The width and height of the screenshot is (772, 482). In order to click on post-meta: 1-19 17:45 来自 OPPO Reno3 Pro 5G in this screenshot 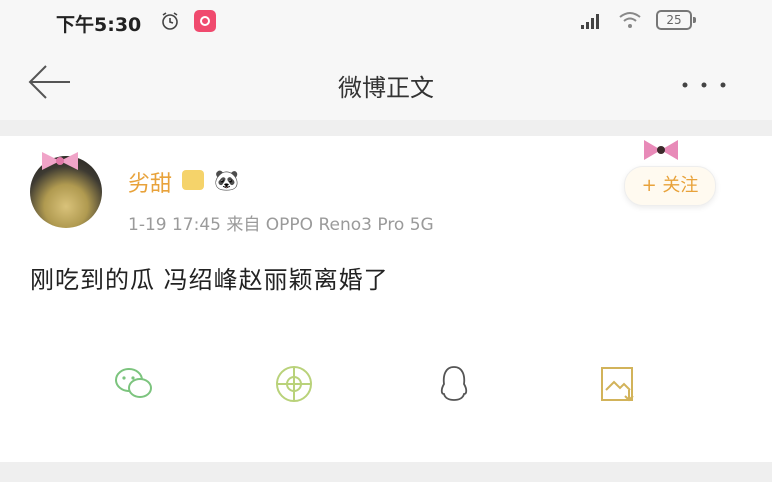, I will do `click(281, 222)`.